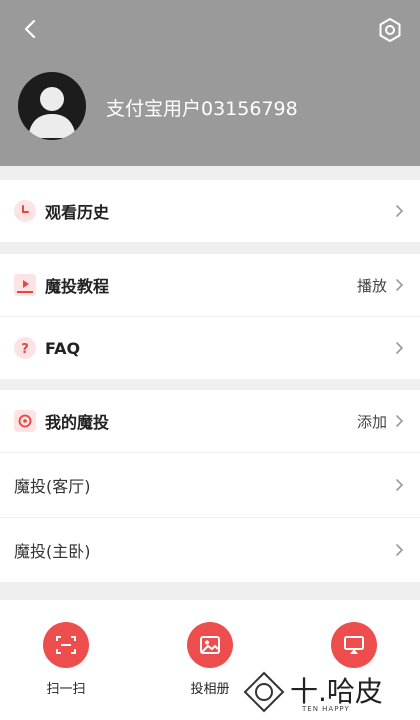 Image resolution: width=420 pixels, height=720 pixels. Describe the element at coordinates (326, 709) in the screenshot. I see `watermark-sub: TEN HAPPY` at that location.